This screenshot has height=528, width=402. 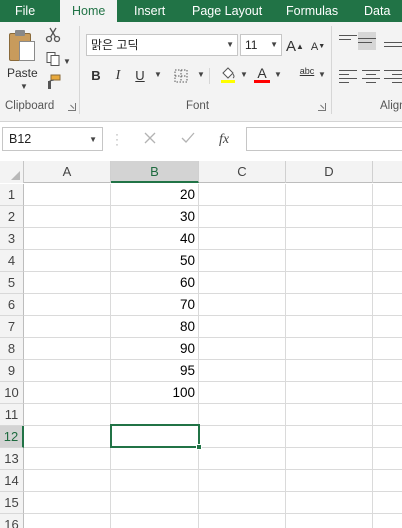 What do you see at coordinates (12, 521) in the screenshot?
I see `row-header: 16` at bounding box center [12, 521].